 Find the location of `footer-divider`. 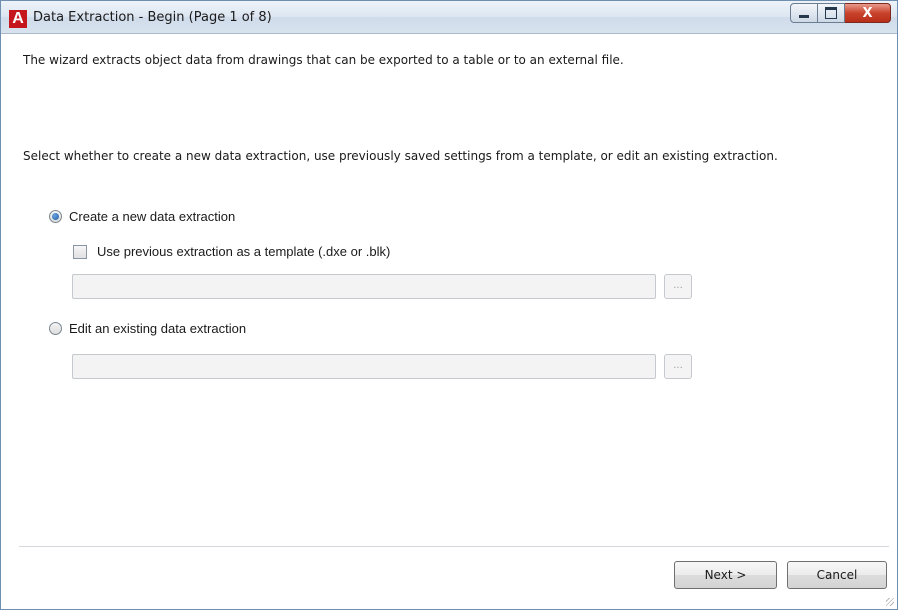

footer-divider is located at coordinates (454, 547).